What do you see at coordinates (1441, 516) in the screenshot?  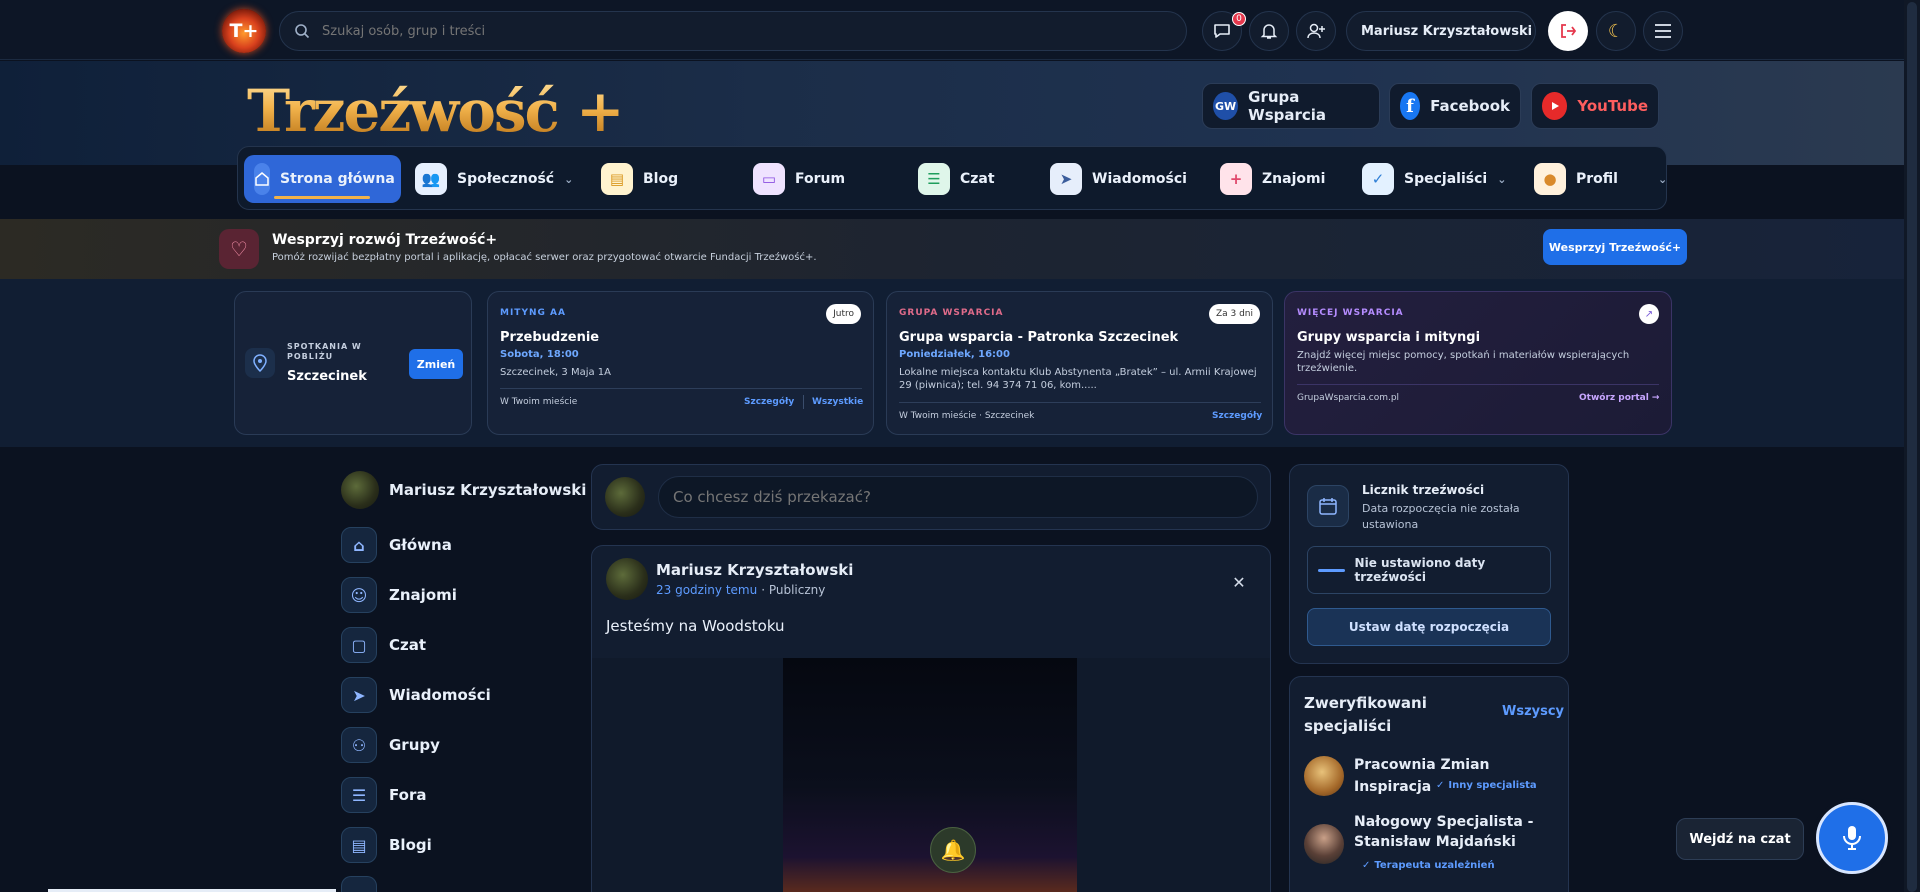 I see `sobriety-subtitle: Data rozpoczęcia nie została ustawiona` at bounding box center [1441, 516].